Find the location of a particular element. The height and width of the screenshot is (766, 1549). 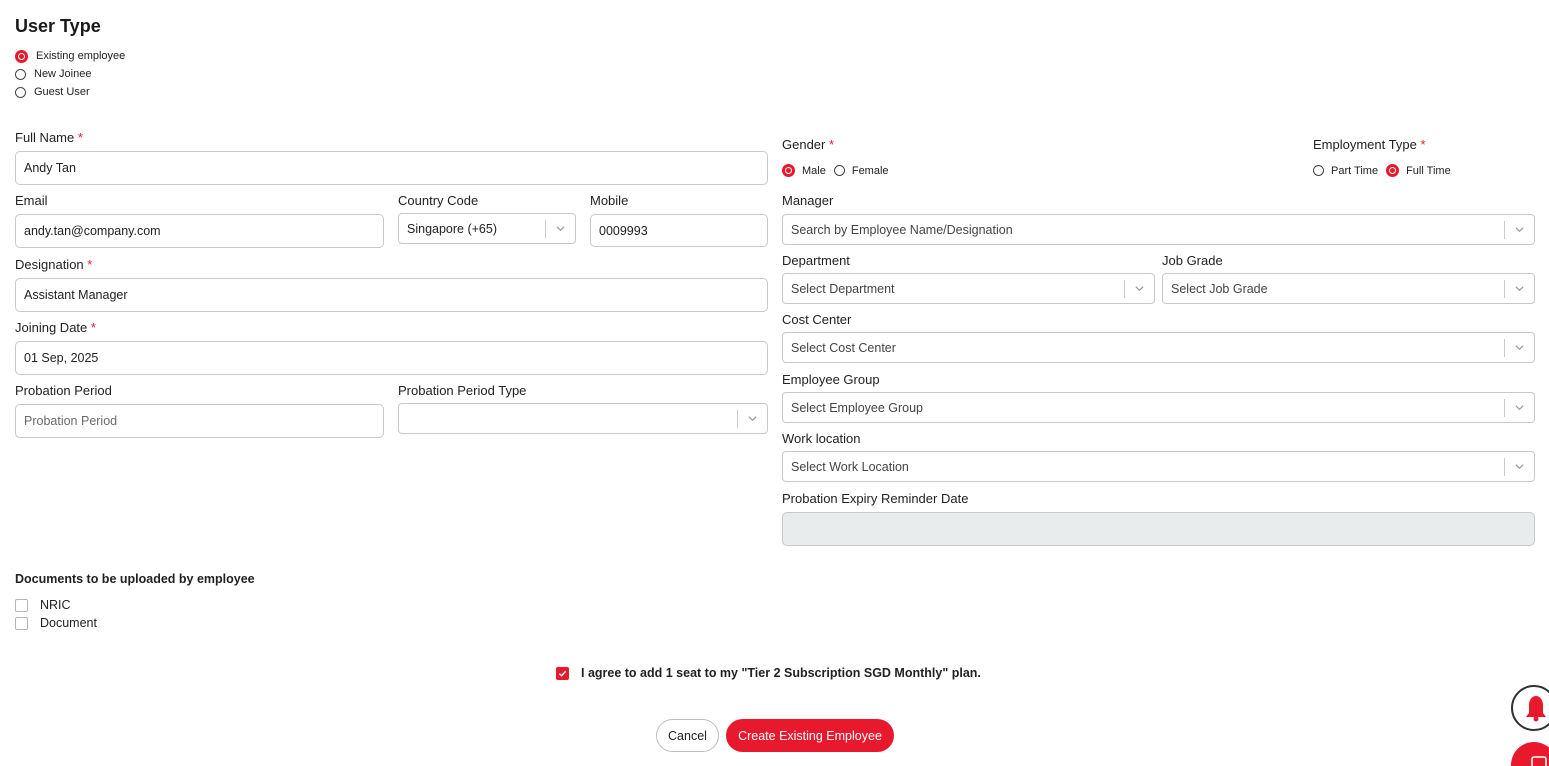

radio-label: Existing employee is located at coordinates (81, 56).